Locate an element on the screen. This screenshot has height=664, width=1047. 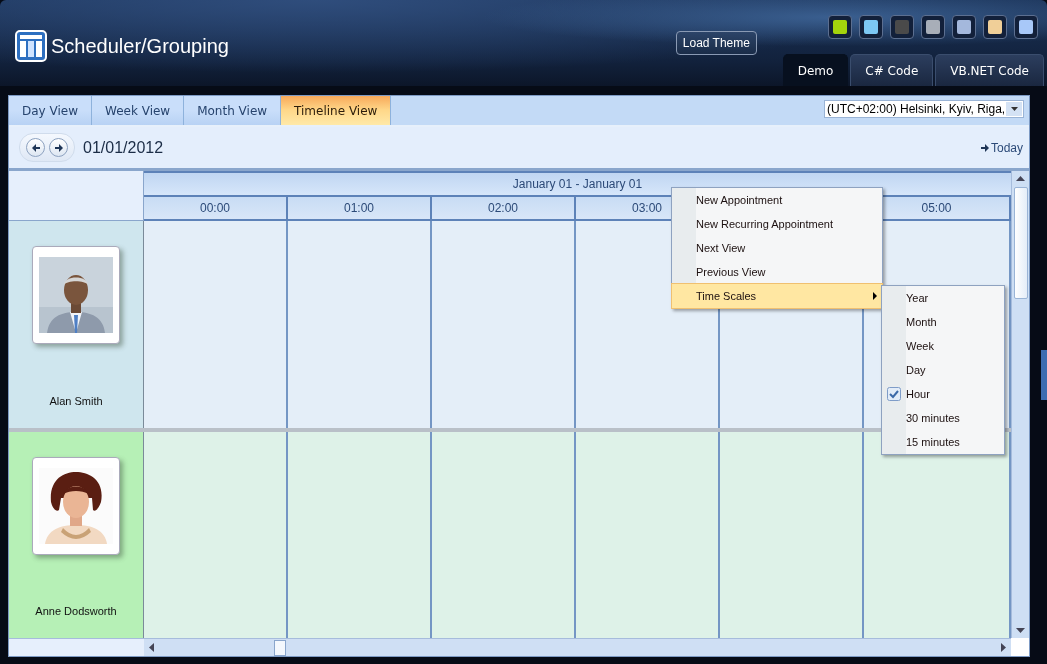
timezone-dropdown: (UTC+02:00) Helsinki, Kyiv, Riga, is located at coordinates (924, 109).